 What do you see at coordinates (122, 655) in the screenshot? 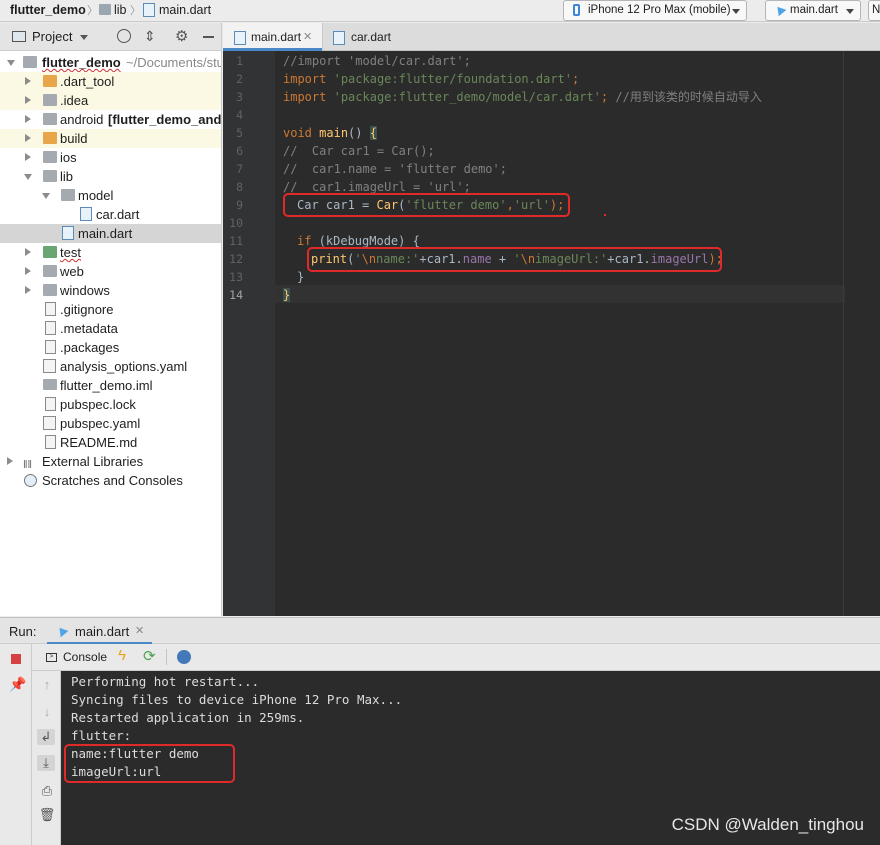
I see `hot-reload-icon: ϟ` at bounding box center [122, 655].